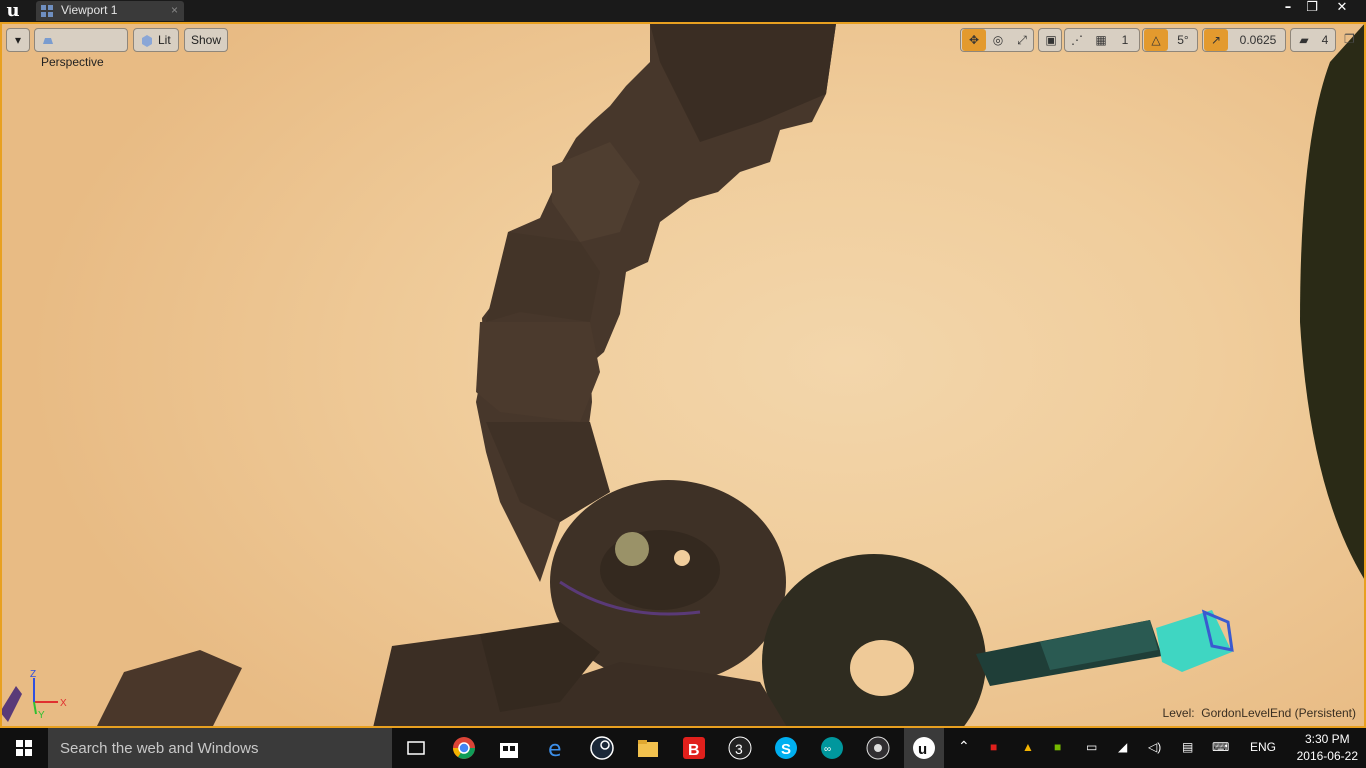 This screenshot has width=1366, height=768. I want to click on chevron-down-icon: ▾, so click(18, 40).